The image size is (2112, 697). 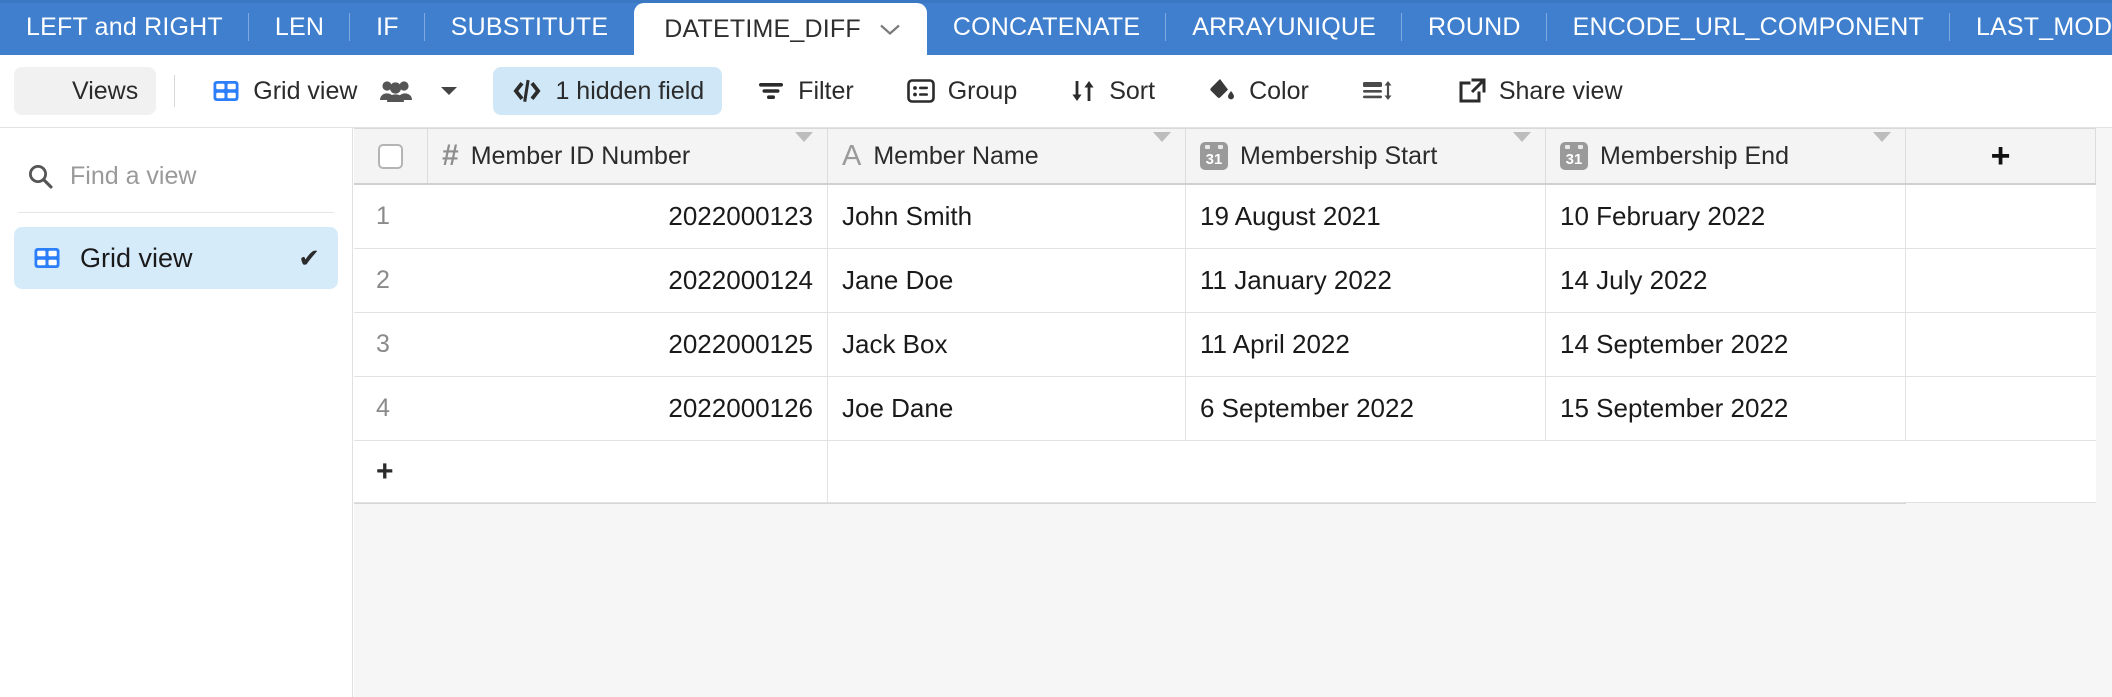 What do you see at coordinates (1132, 90) in the screenshot?
I see `sort-label: Sort` at bounding box center [1132, 90].